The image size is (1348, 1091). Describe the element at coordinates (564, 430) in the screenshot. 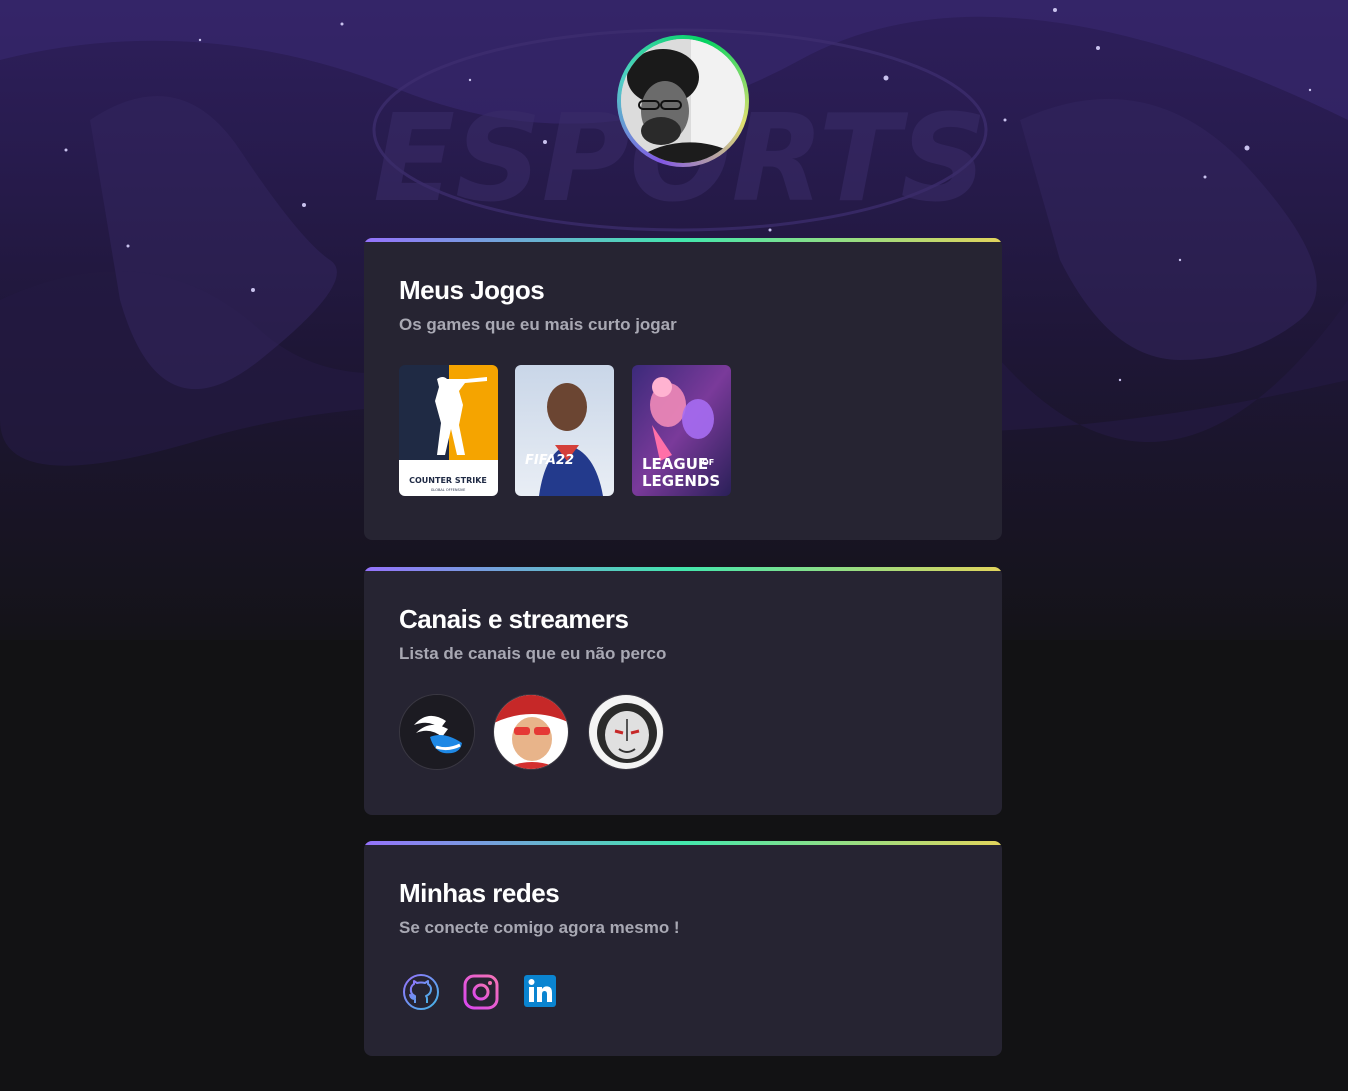

I see `game-fifa22: FIFA22` at that location.